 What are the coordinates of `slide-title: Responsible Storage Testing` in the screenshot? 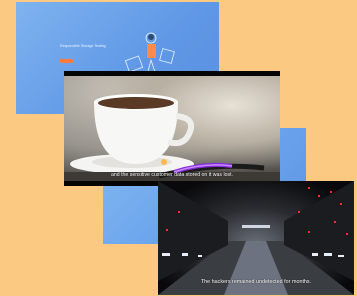 It's located at (83, 46).